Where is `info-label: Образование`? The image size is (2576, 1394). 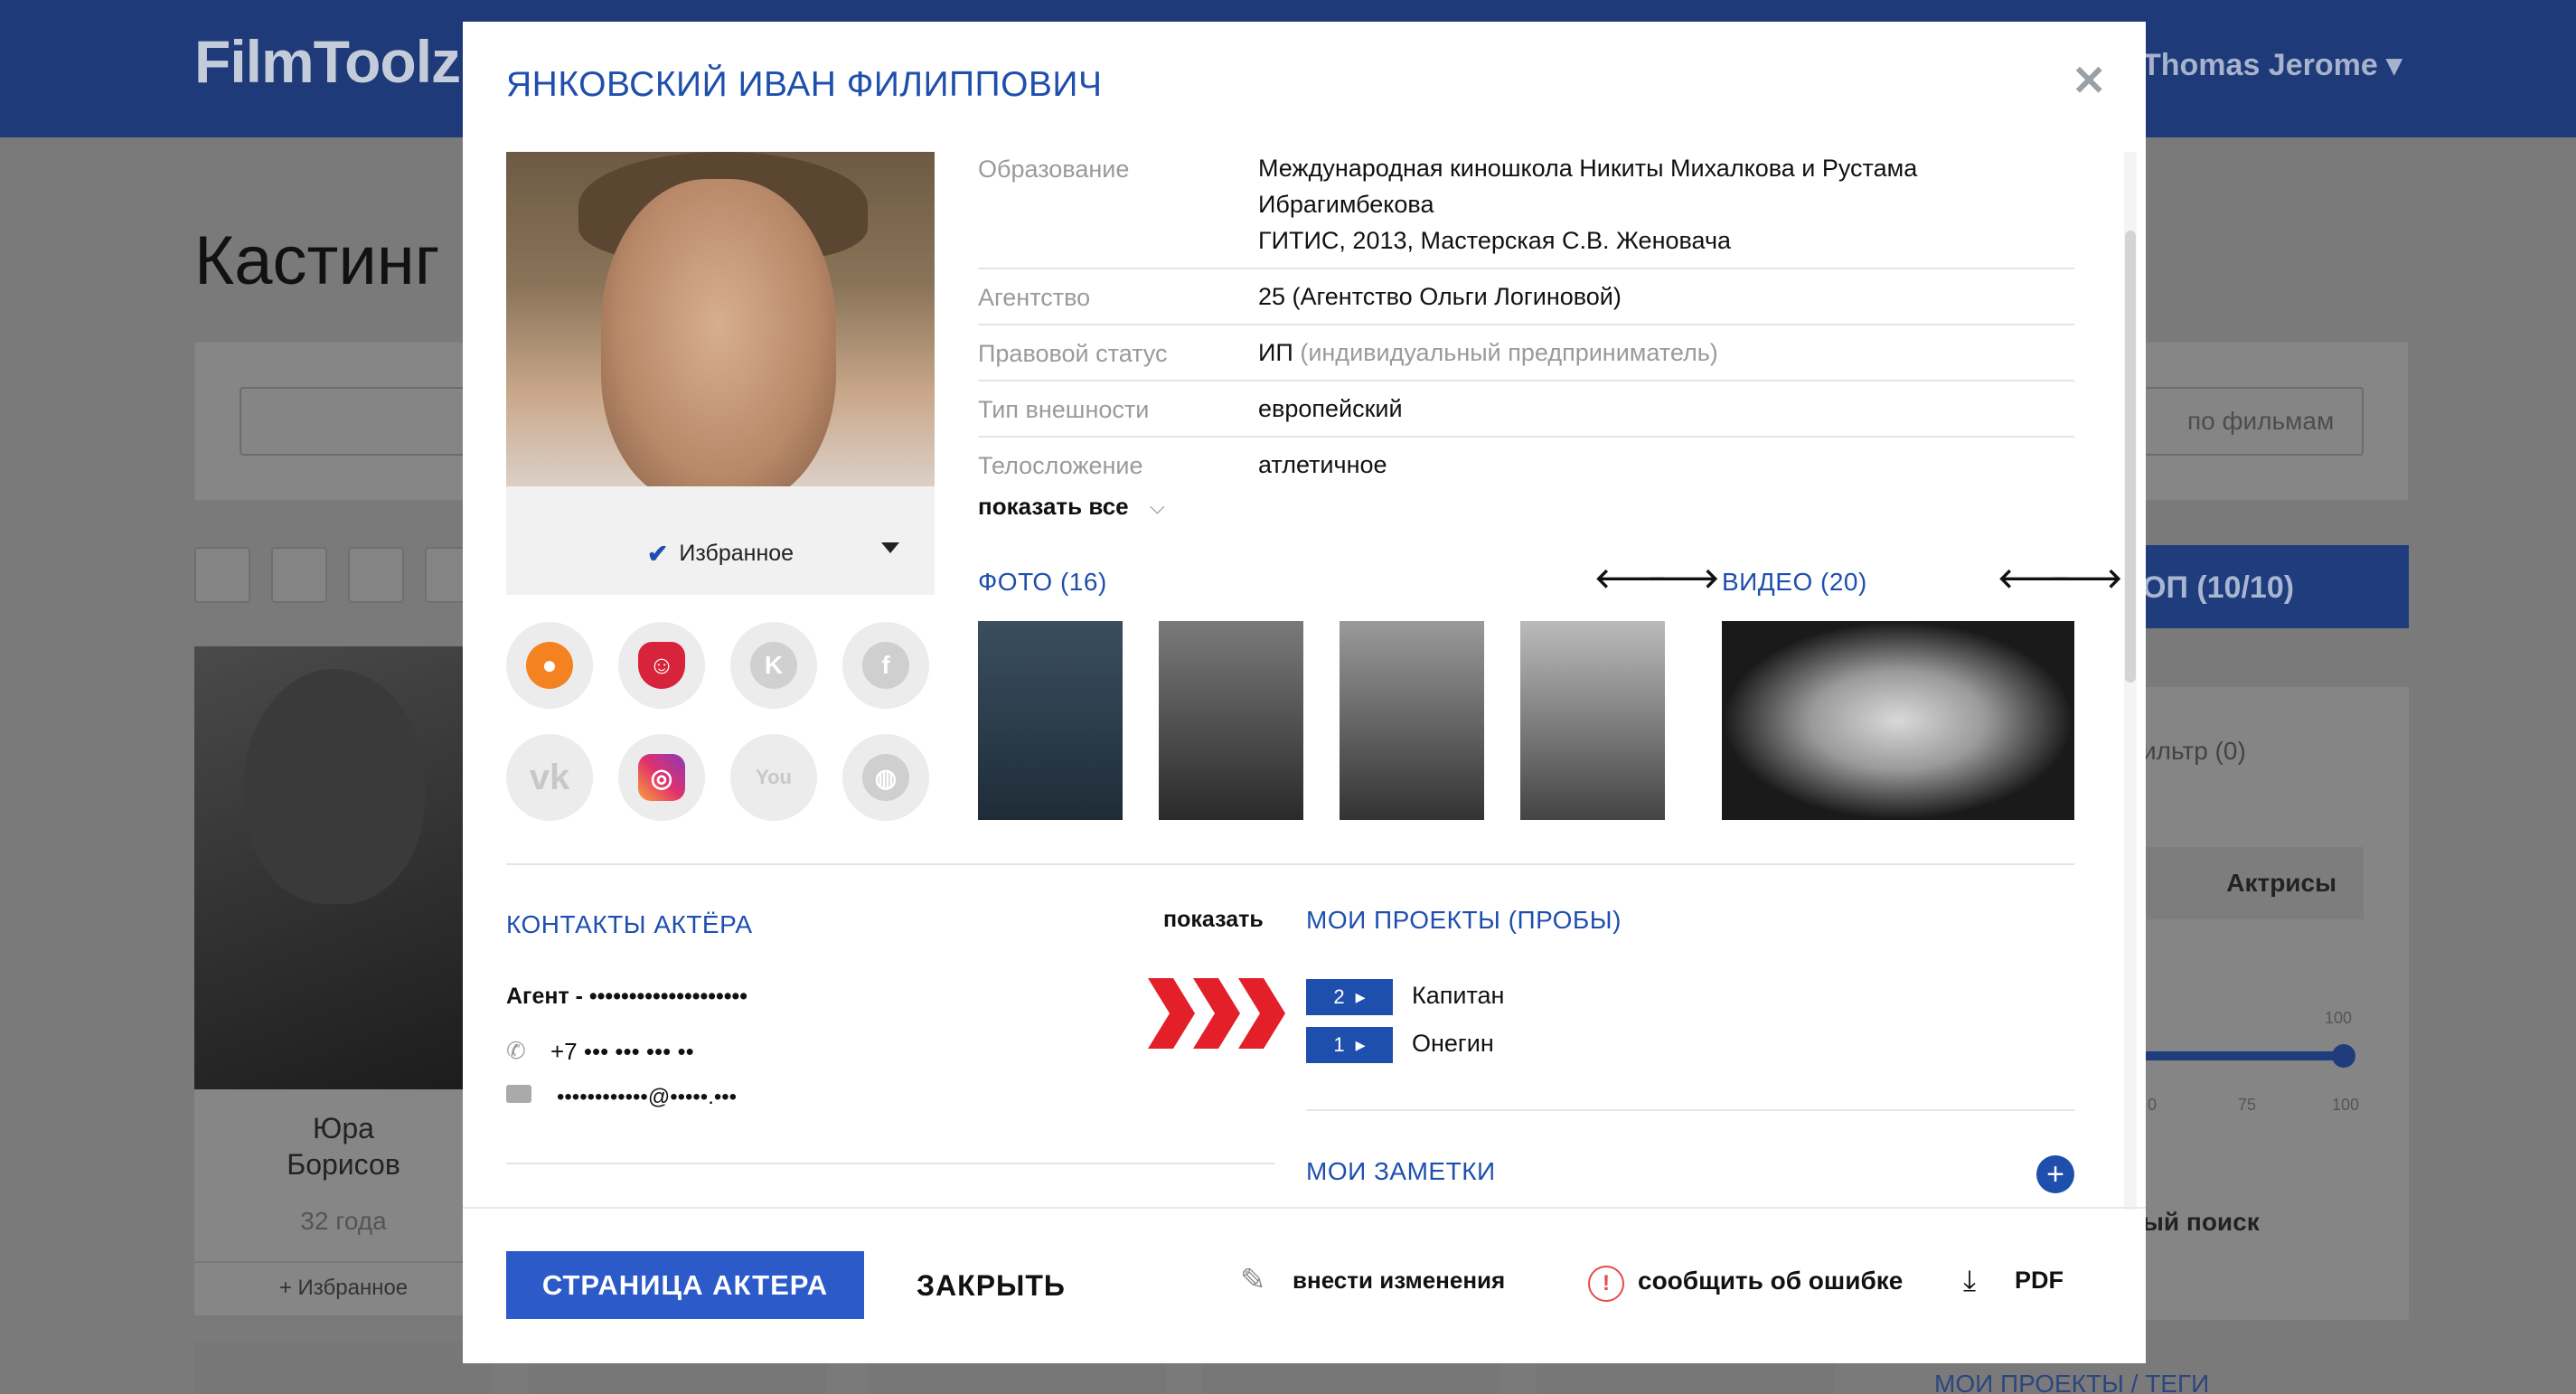 info-label: Образование is located at coordinates (1054, 169).